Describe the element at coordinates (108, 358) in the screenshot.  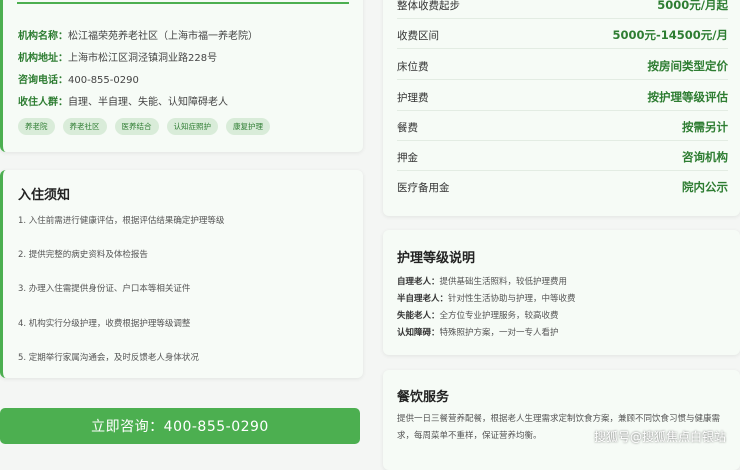
I see `notice-item: 5. 定期举行家属沟通会，及时反馈老人身体状况` at that location.